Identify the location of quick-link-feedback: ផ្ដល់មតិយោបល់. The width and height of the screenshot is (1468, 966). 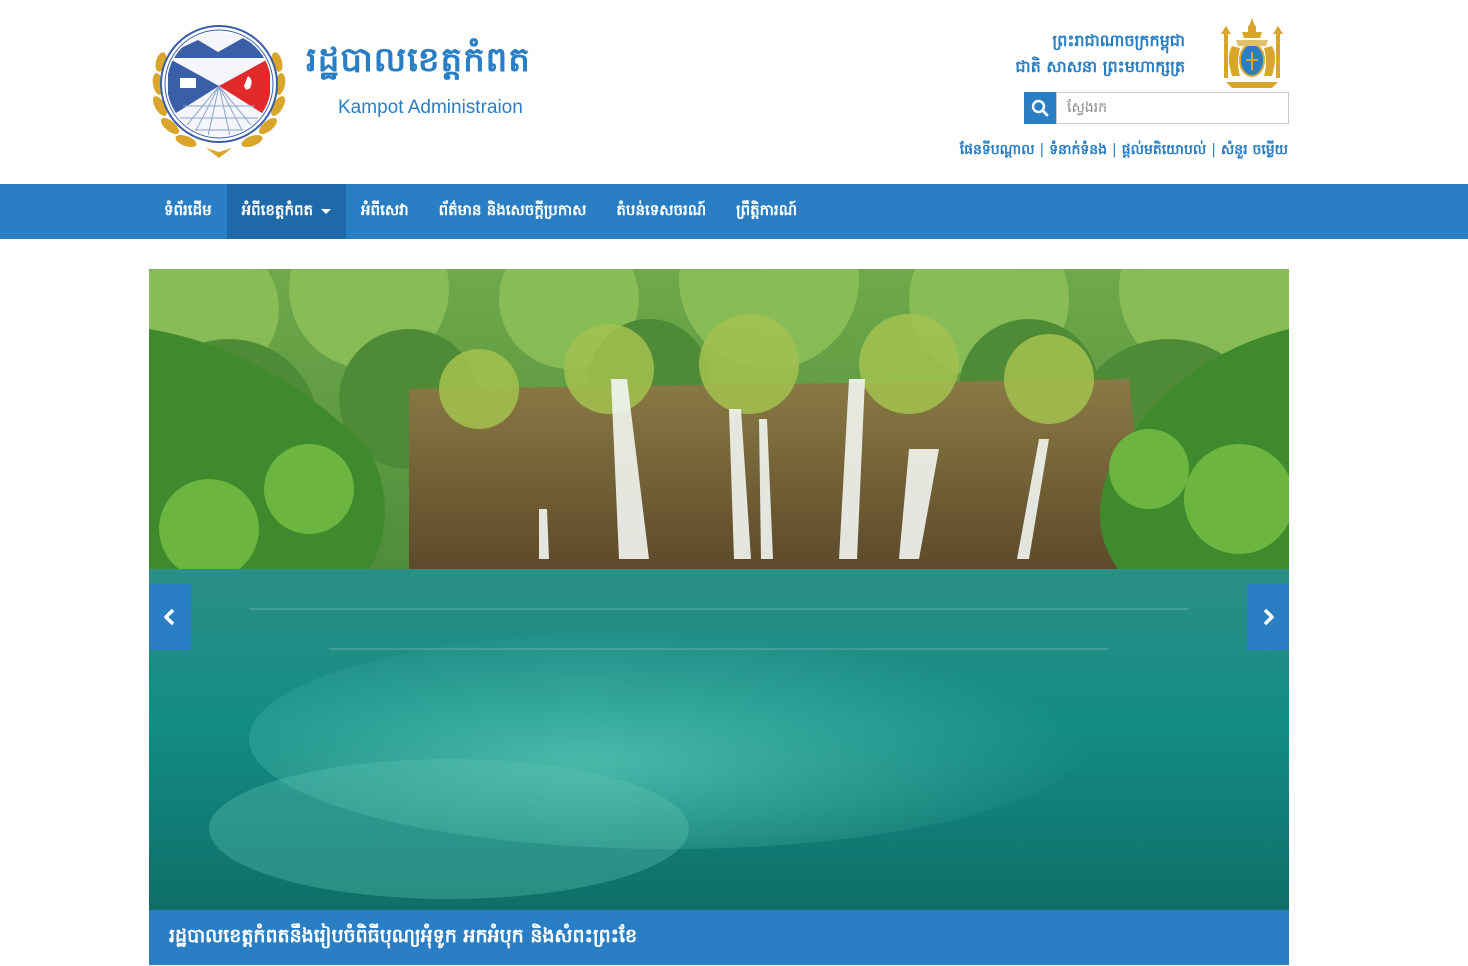
(1164, 150).